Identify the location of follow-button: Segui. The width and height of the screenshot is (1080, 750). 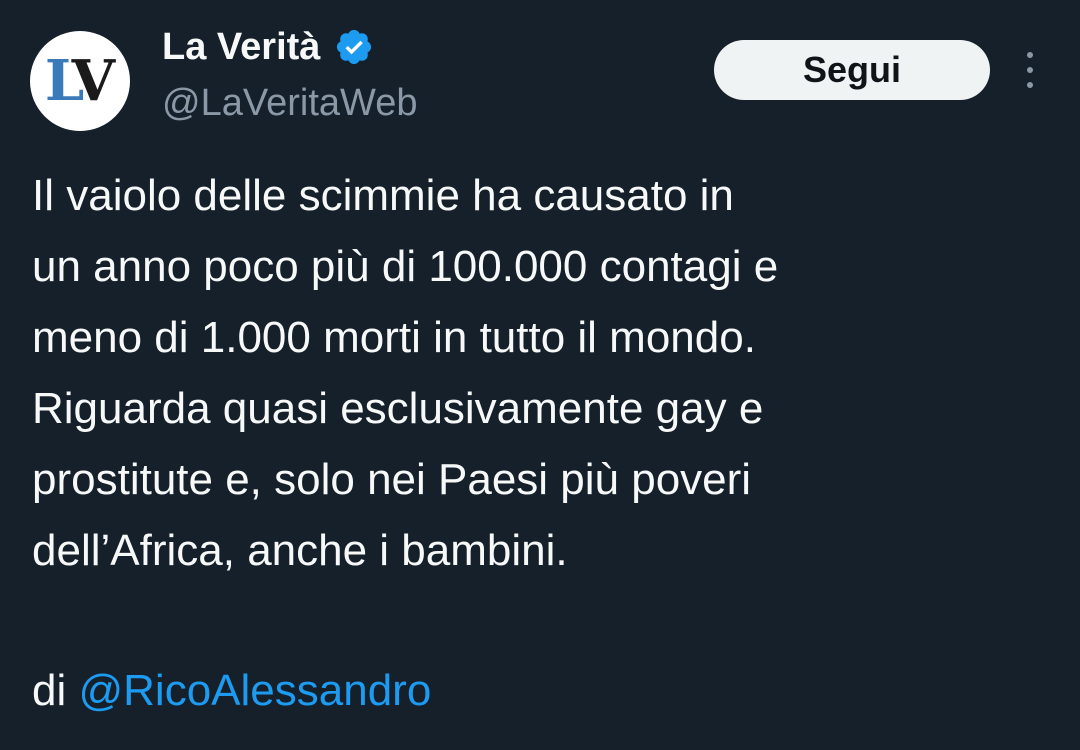
(852, 70).